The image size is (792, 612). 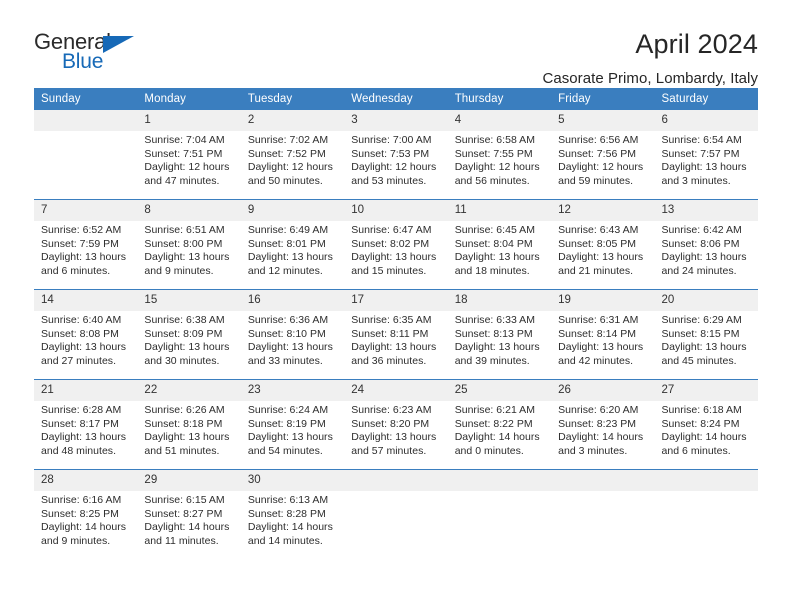 What do you see at coordinates (499, 300) in the screenshot?
I see `day-number: 18` at bounding box center [499, 300].